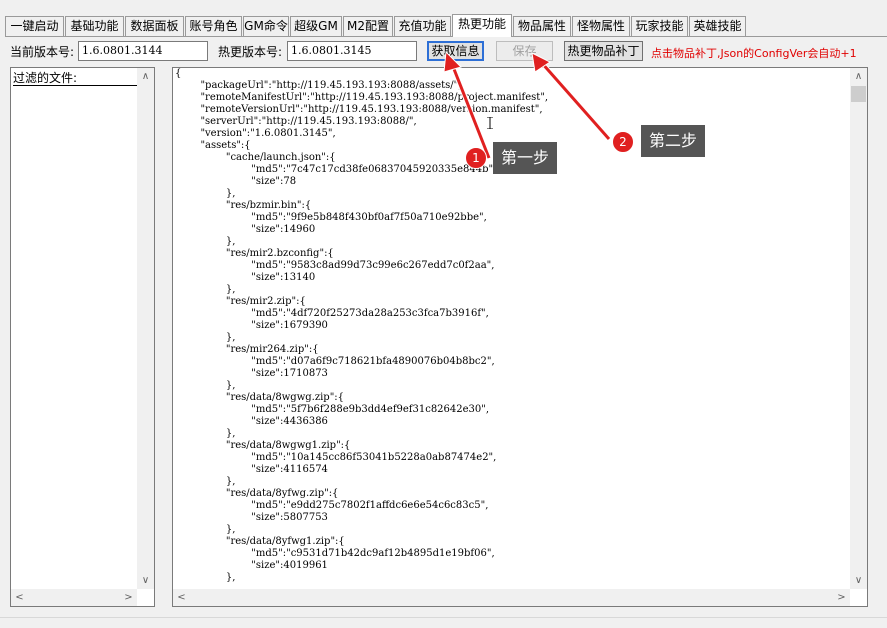  Describe the element at coordinates (316, 26) in the screenshot. I see `tab-super-gm: 超级GM` at that location.